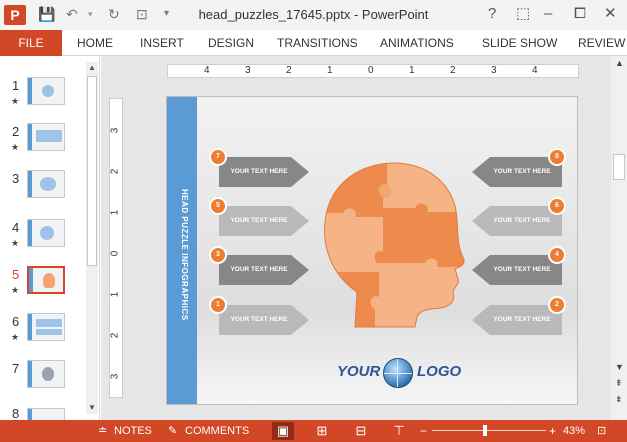 The width and height of the screenshot is (627, 442). Describe the element at coordinates (619, 238) in the screenshot. I see `editor-scrollbar: ▲ ▼ ⇞ ⇟` at that location.